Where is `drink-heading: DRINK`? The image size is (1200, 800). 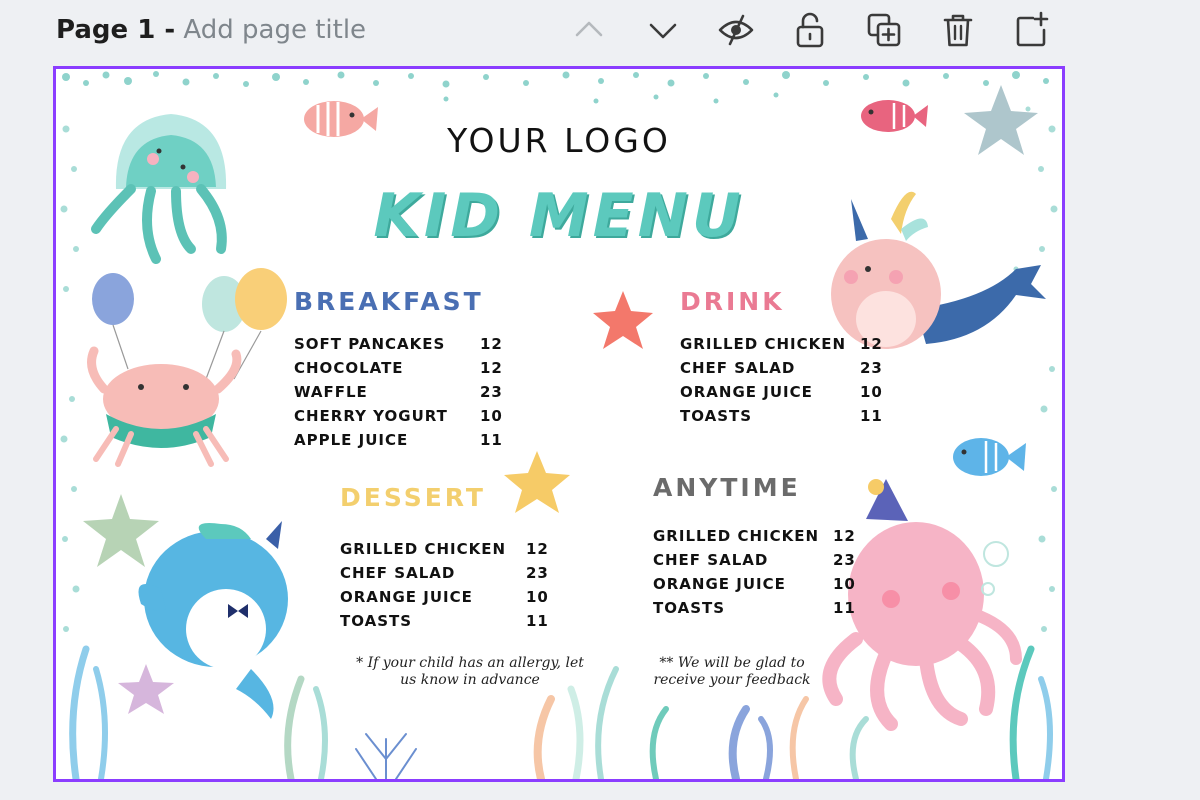 drink-heading: DRINK is located at coordinates (732, 301).